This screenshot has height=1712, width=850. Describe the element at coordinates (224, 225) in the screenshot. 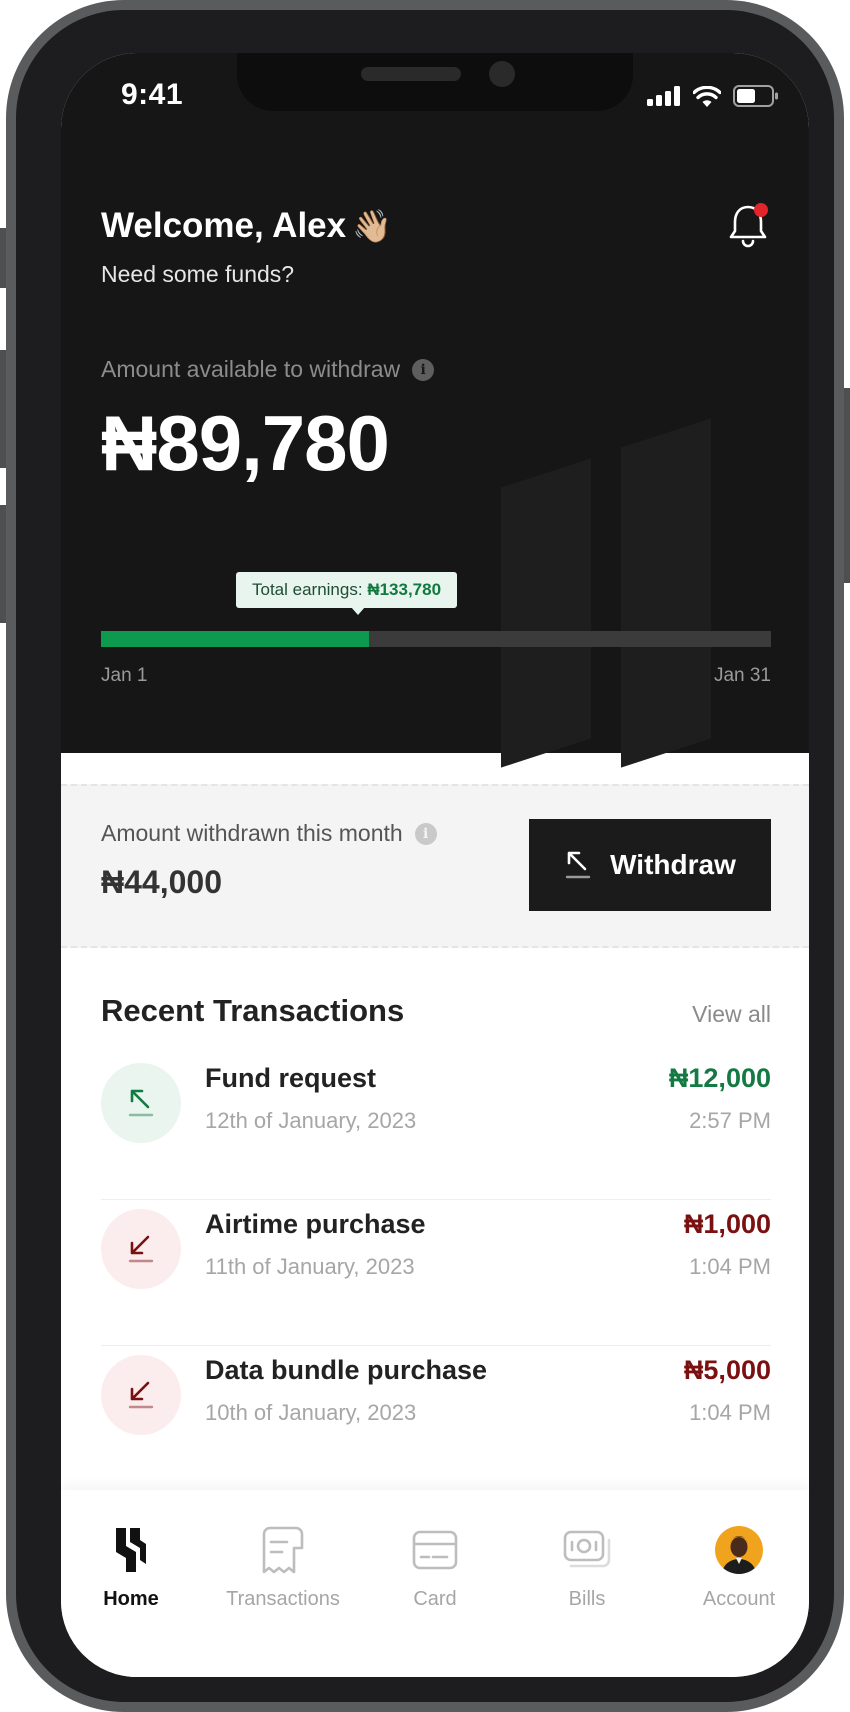

I see `welcome-text: Welcome, Alex` at that location.